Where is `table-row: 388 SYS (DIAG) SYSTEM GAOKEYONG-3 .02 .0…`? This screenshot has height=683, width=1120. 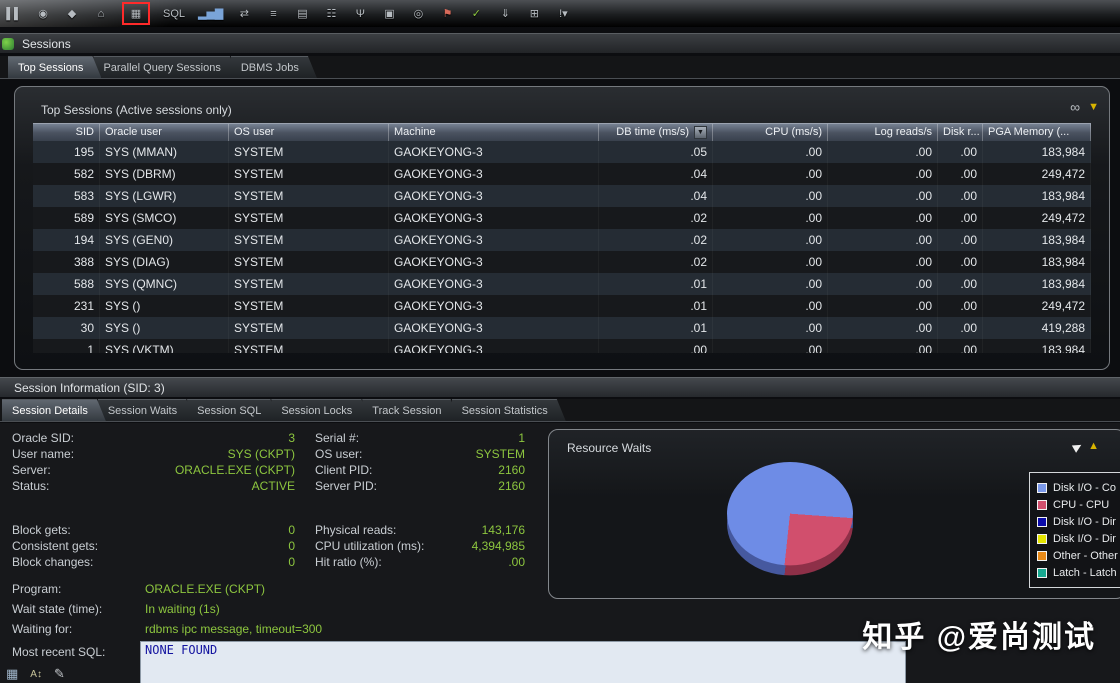
table-row: 388 SYS (DIAG) SYSTEM GAOKEYONG-3 .02 .0… is located at coordinates (562, 262).